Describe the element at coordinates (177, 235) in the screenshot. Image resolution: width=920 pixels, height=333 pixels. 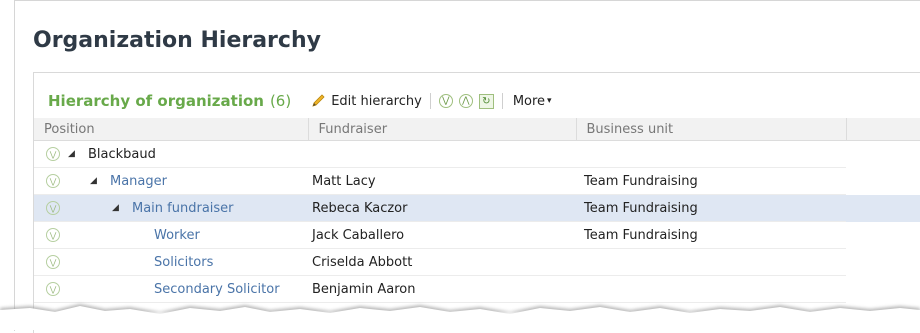
I see `position-link: Worker` at that location.